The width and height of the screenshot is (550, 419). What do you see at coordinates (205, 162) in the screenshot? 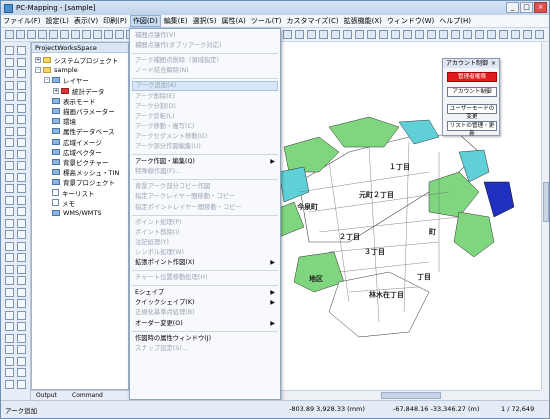
I see `draw-menu-item: アーク作図・編集(Q) ▶` at bounding box center [205, 162].